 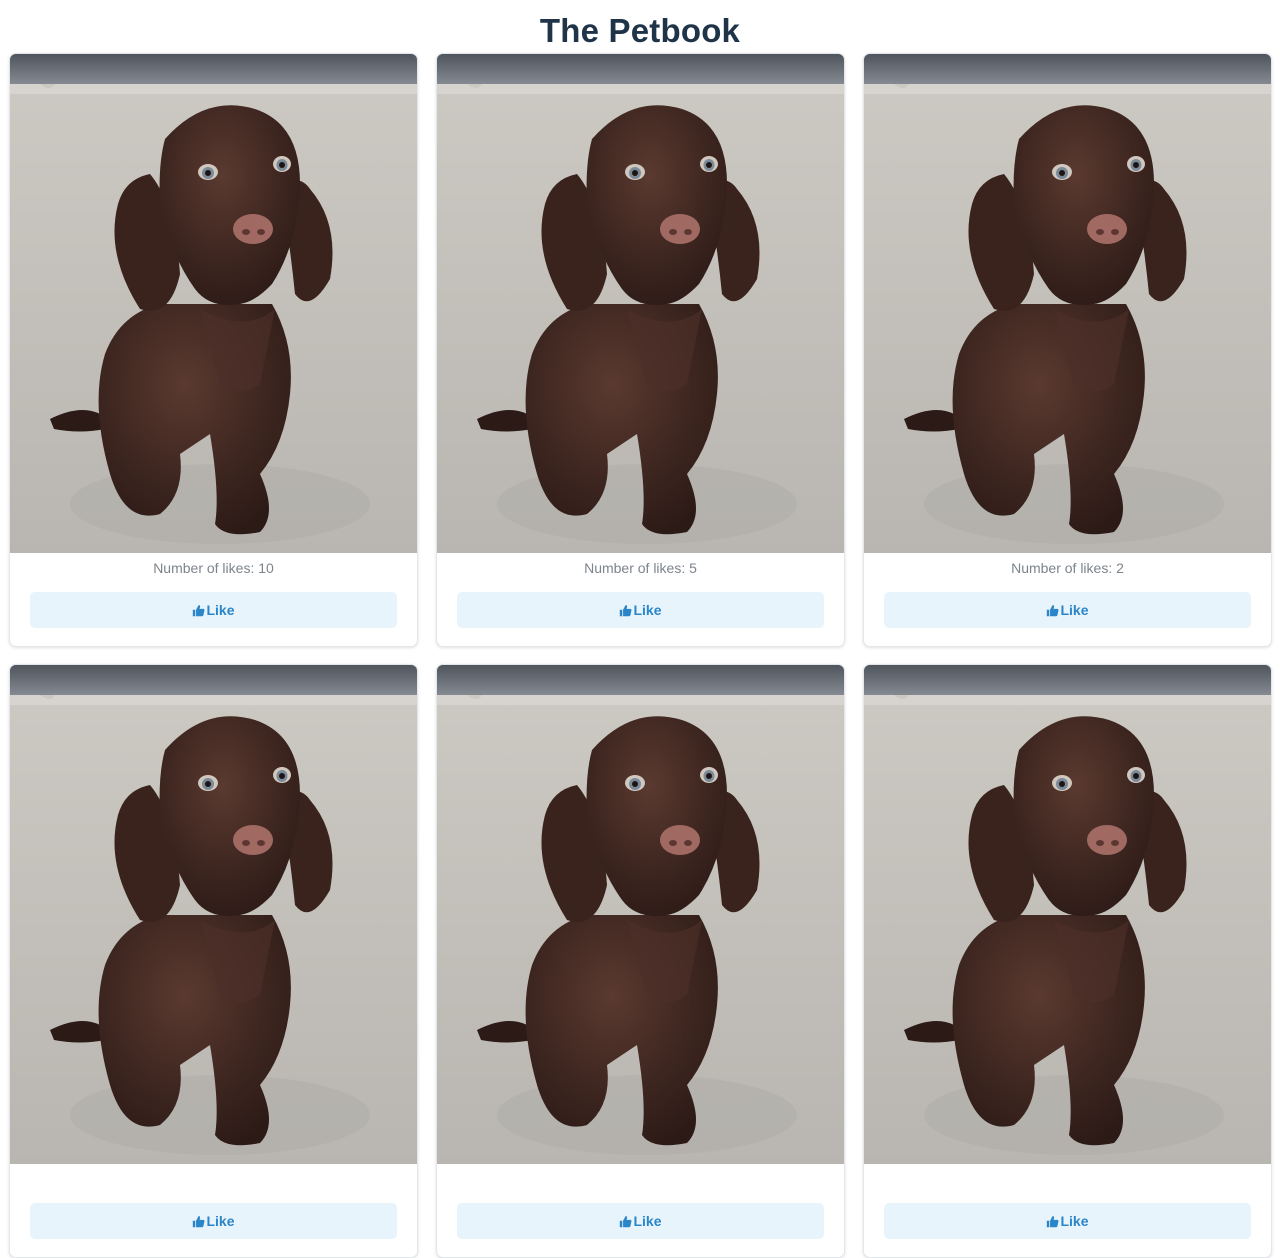 What do you see at coordinates (640, 30) in the screenshot?
I see `page-title: The Petbook` at bounding box center [640, 30].